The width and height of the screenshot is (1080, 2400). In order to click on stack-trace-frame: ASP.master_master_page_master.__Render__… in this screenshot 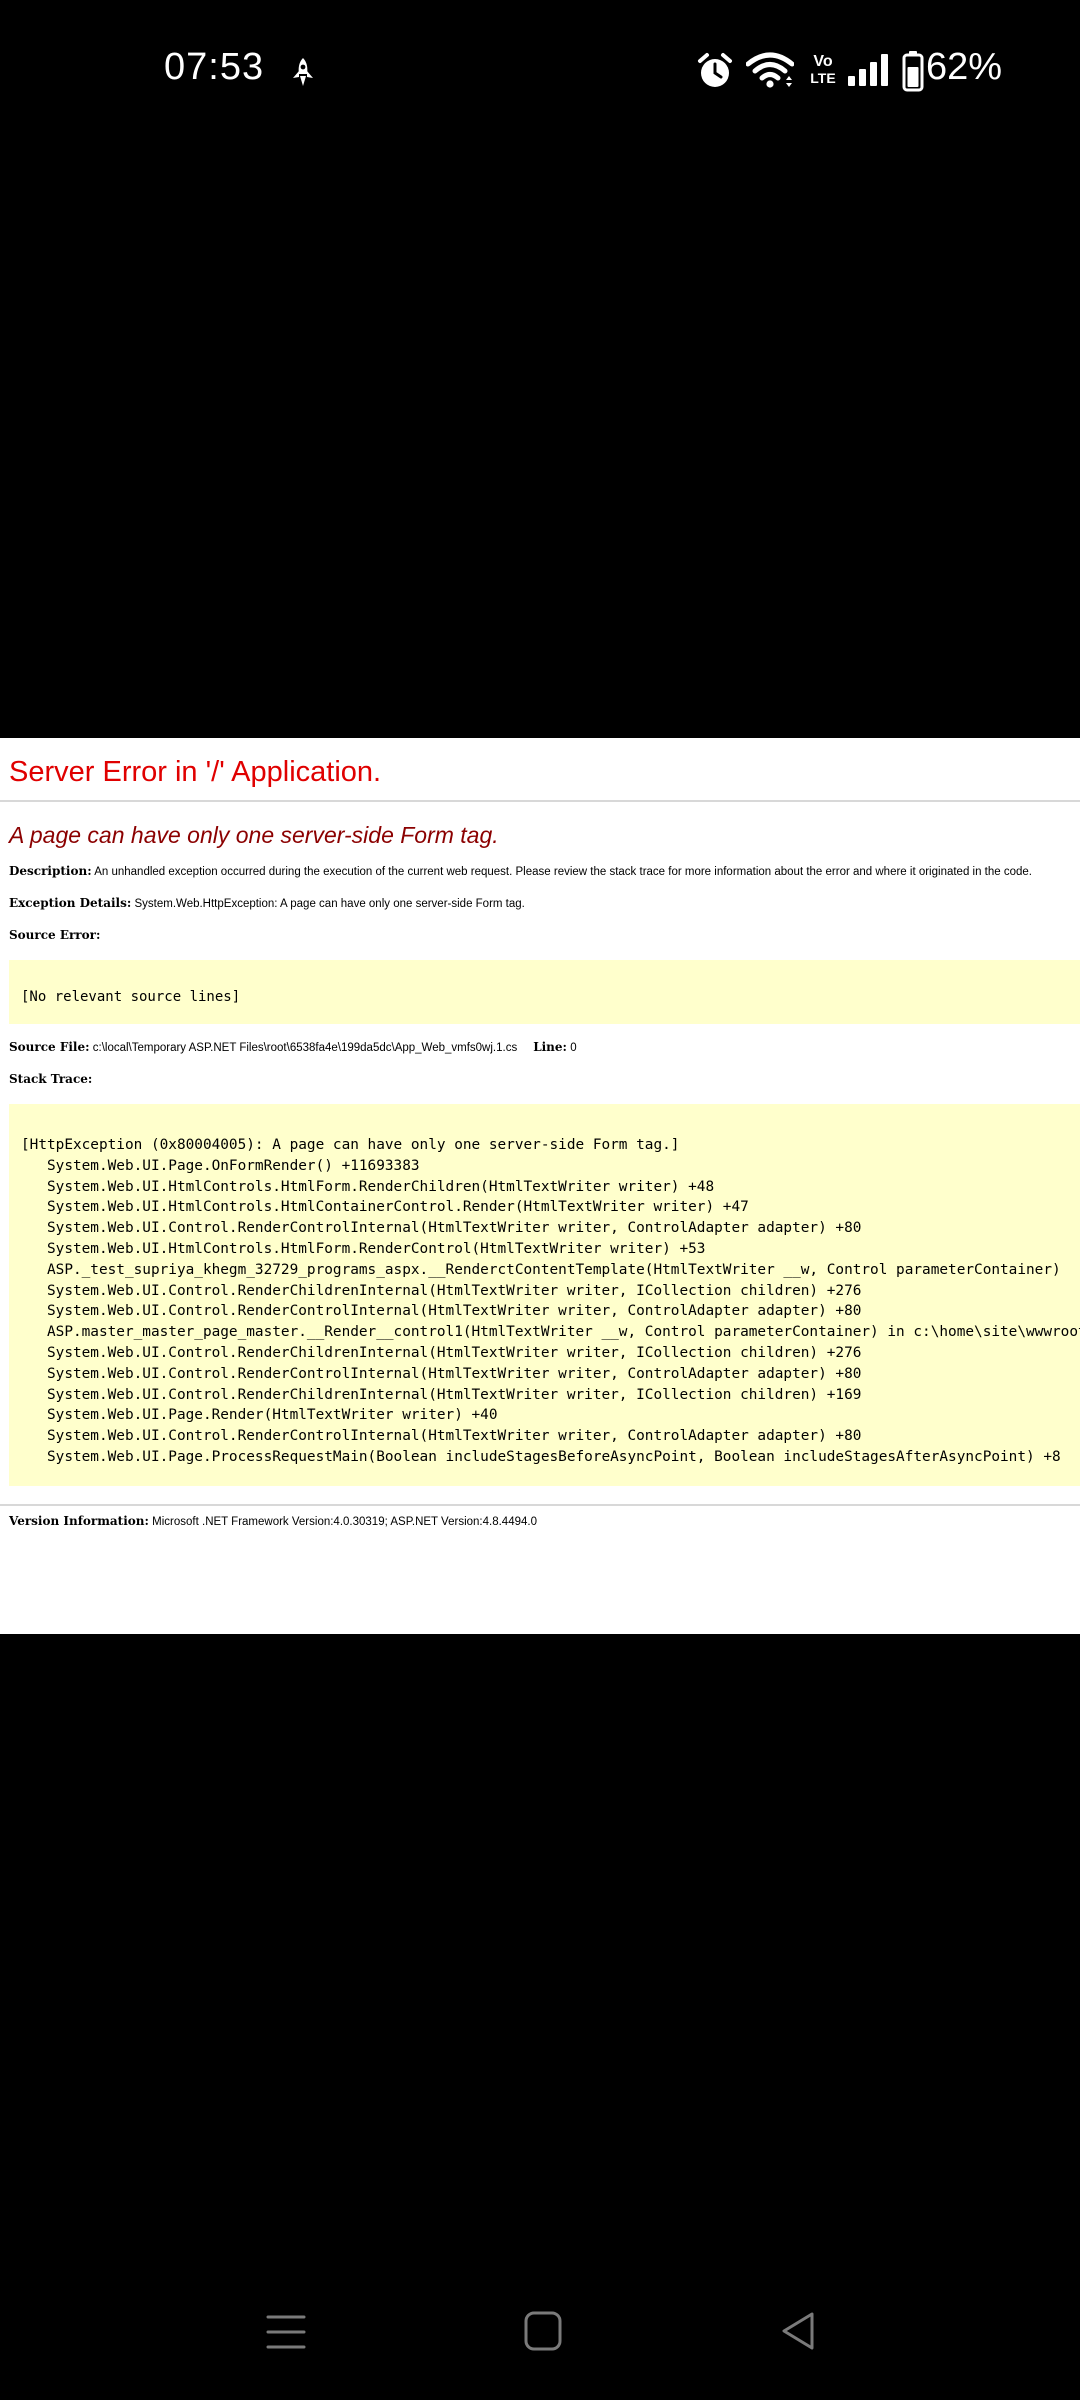, I will do `click(550, 1332)`.